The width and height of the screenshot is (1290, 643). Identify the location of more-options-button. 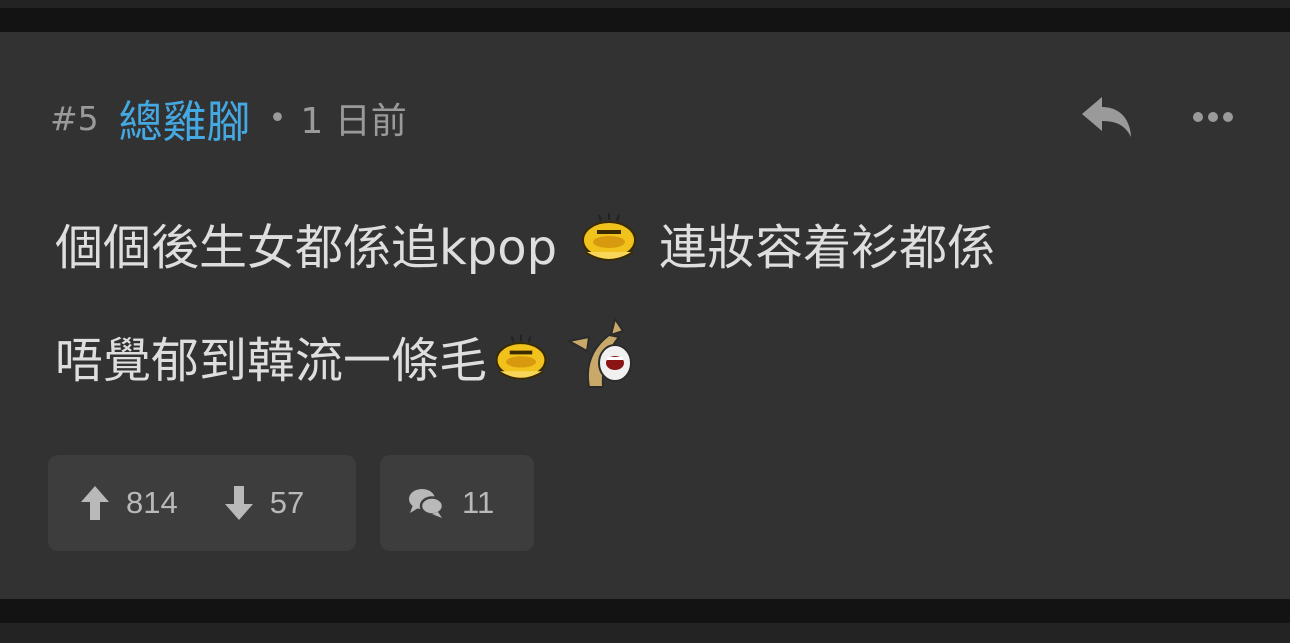
(1213, 117).